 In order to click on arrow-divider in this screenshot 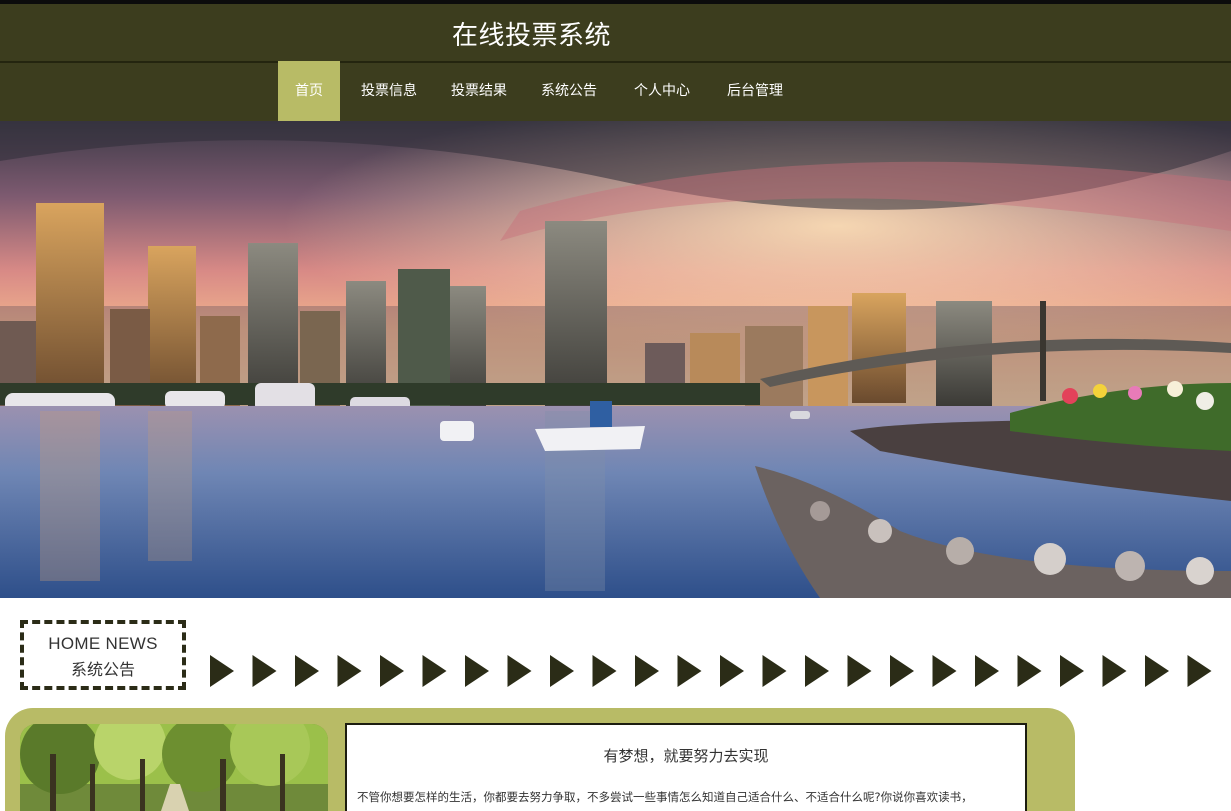, I will do `click(720, 671)`.